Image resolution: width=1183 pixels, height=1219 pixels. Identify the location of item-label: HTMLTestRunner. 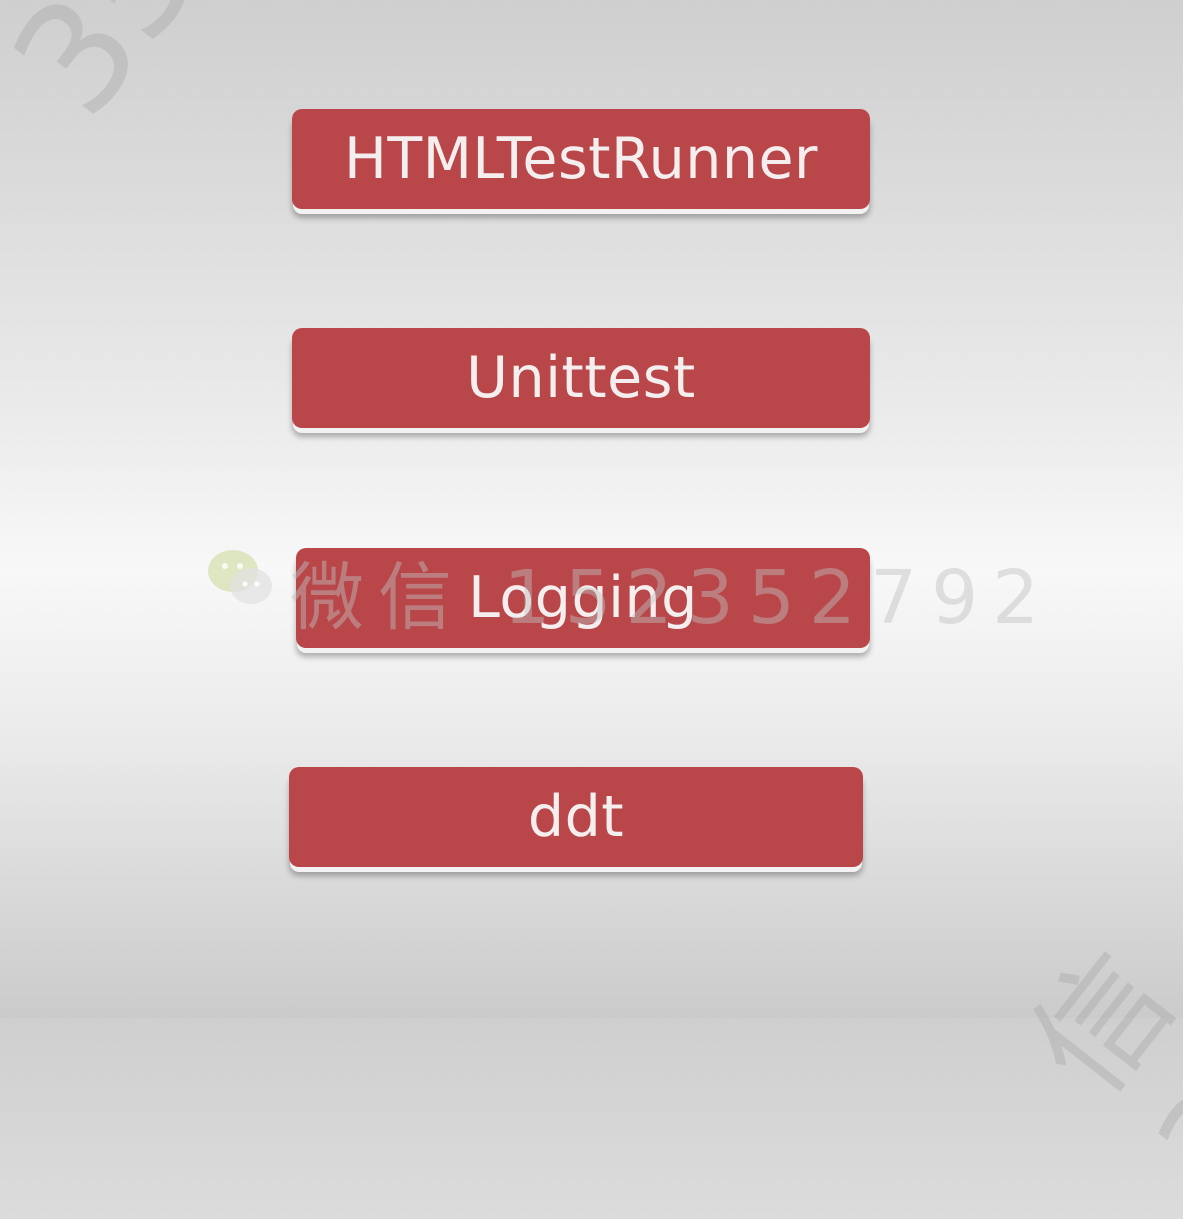
(581, 158).